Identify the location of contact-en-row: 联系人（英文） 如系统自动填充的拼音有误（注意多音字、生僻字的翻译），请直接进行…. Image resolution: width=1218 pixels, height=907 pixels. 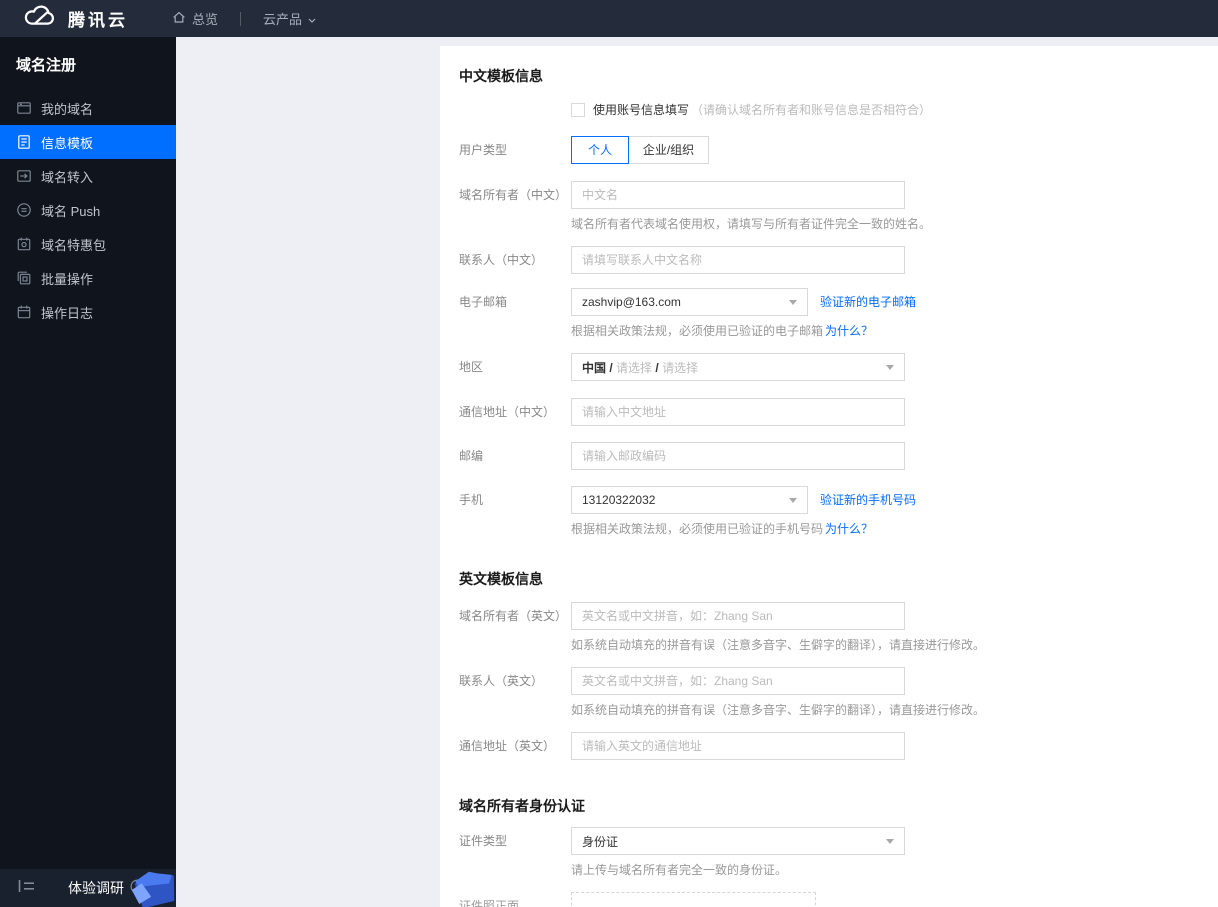
(823, 692).